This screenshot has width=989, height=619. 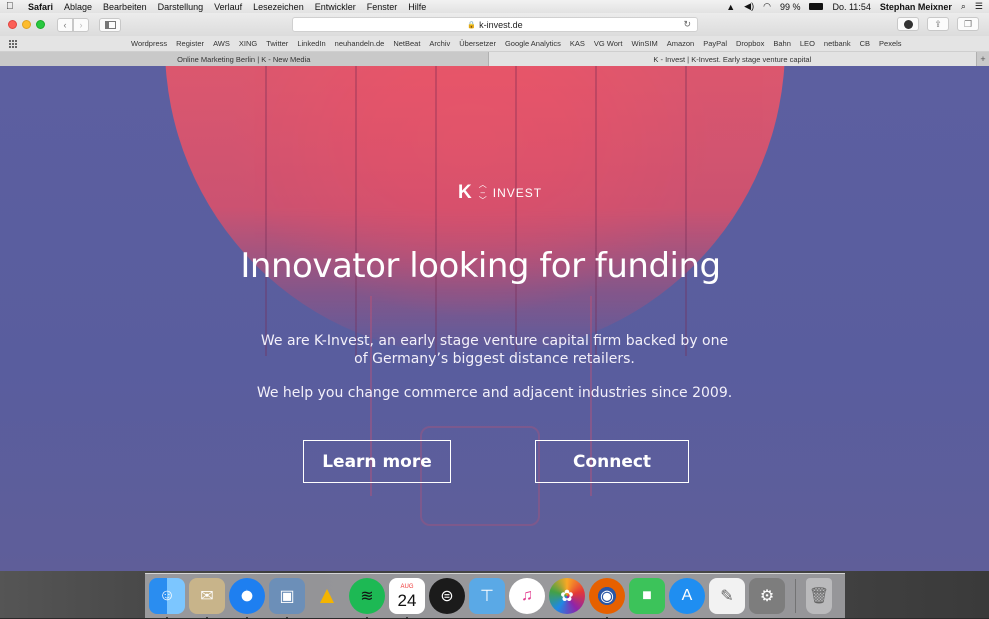 I want to click on app-store-icon: A, so click(x=687, y=596).